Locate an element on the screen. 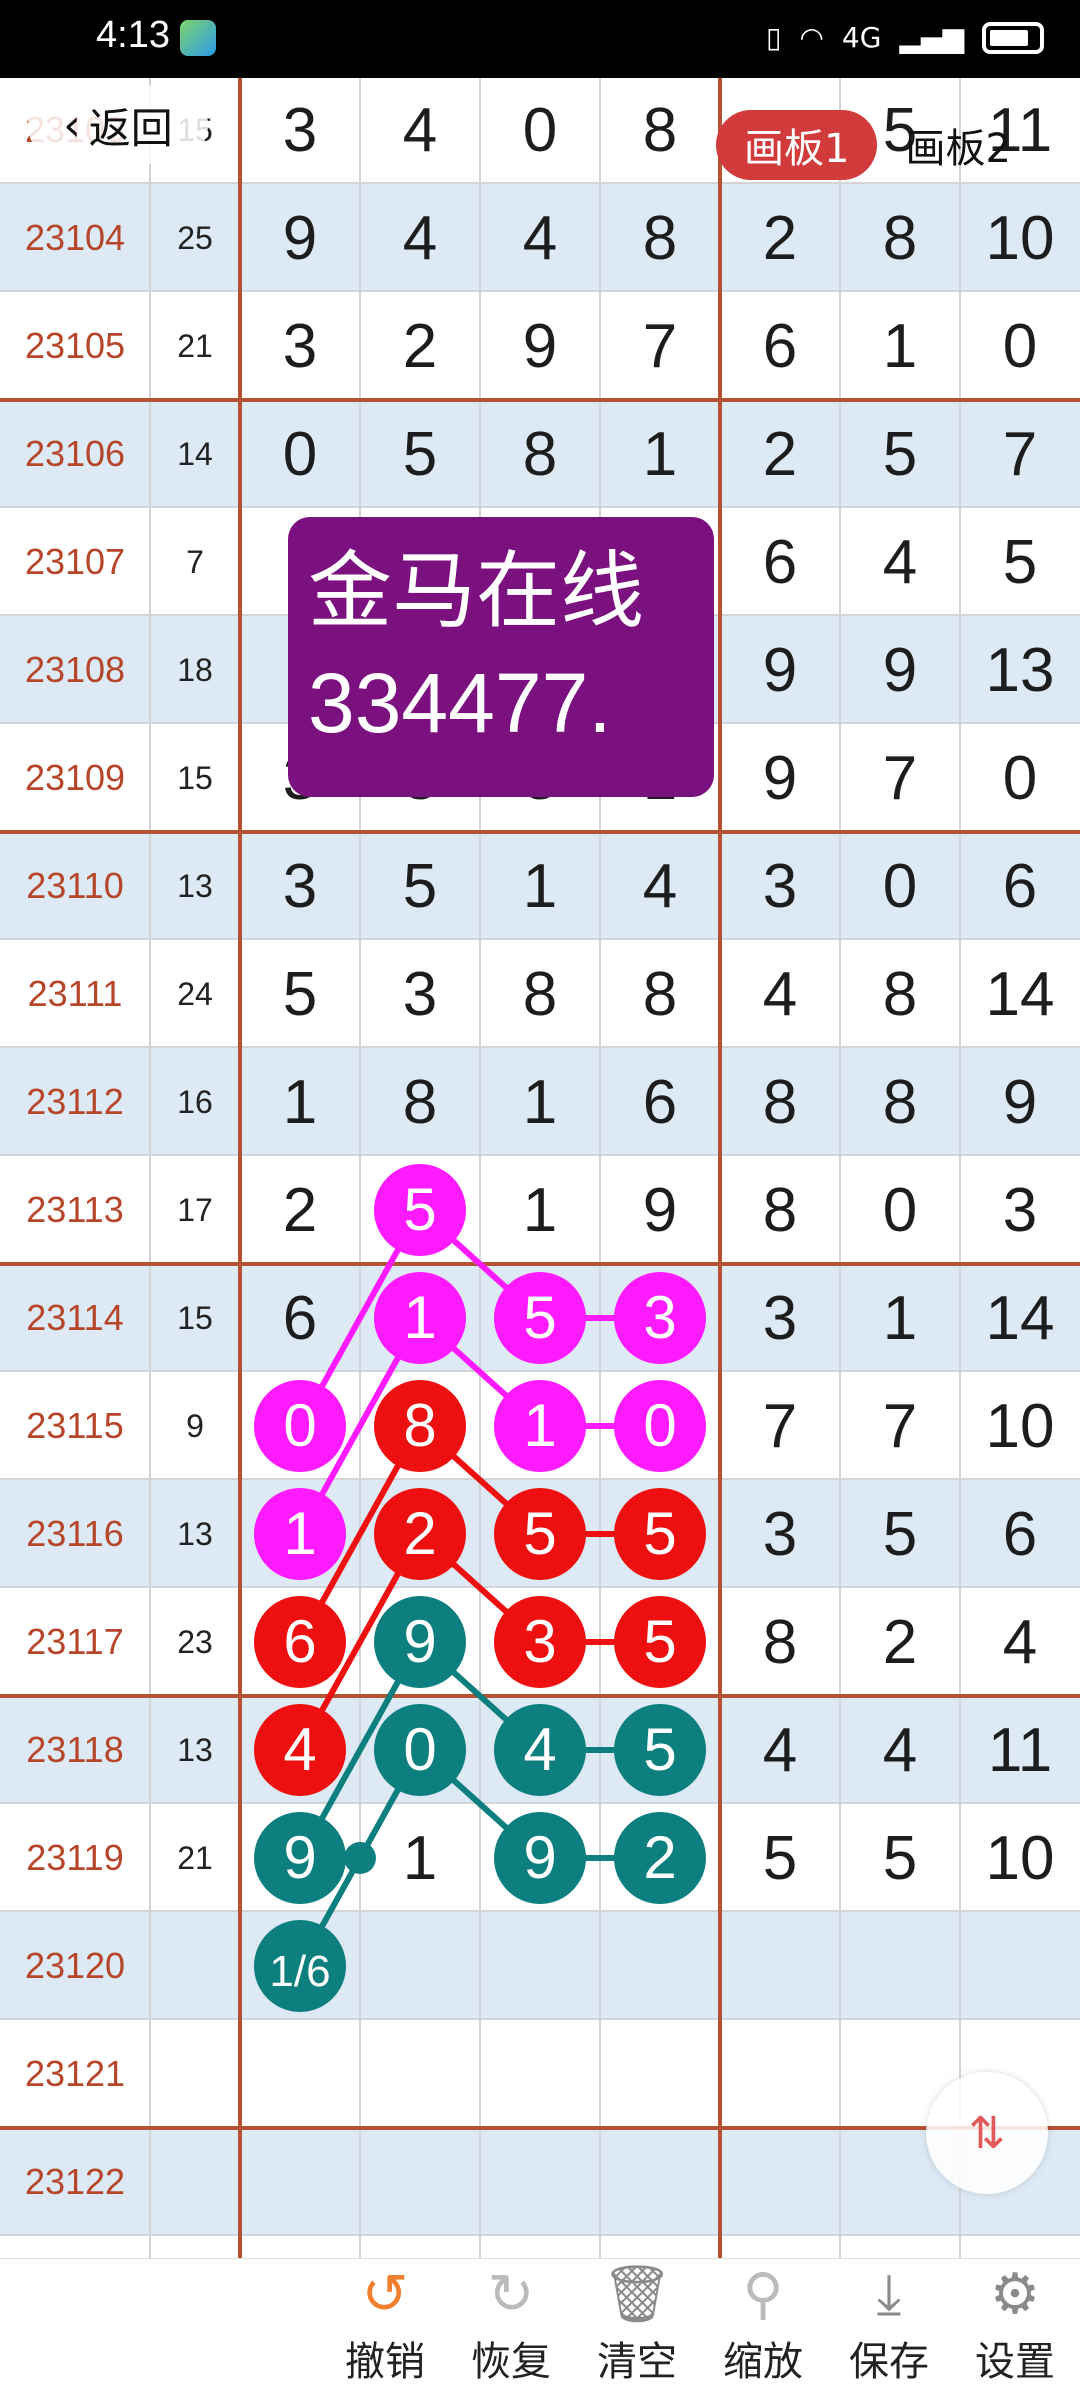  marker-node: 4 is located at coordinates (300, 1750).